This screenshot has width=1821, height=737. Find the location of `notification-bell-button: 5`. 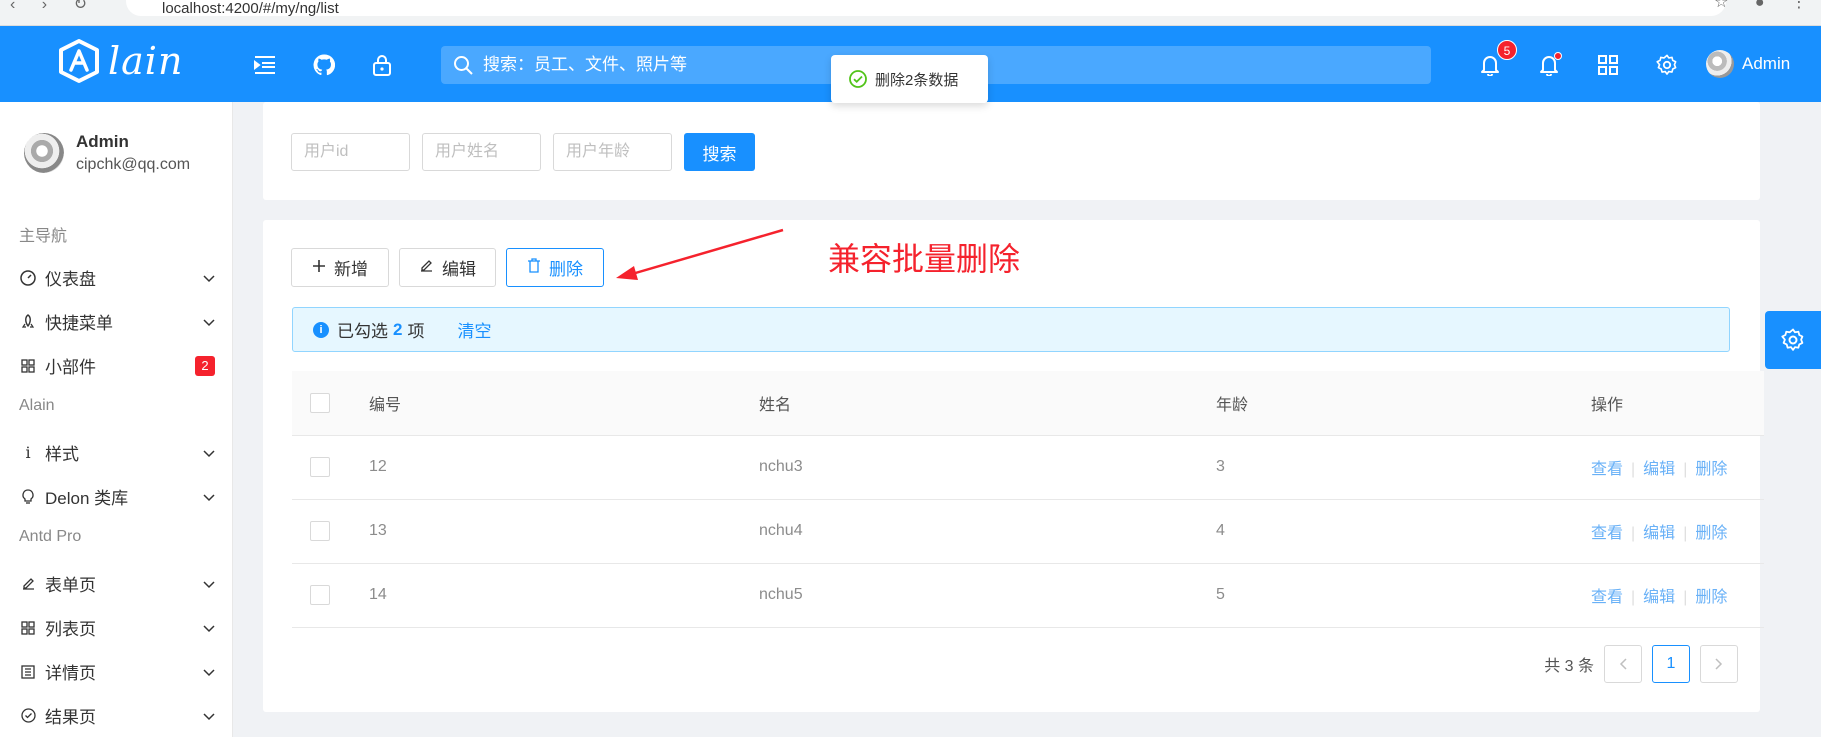

notification-bell-button: 5 is located at coordinates (1496, 60).